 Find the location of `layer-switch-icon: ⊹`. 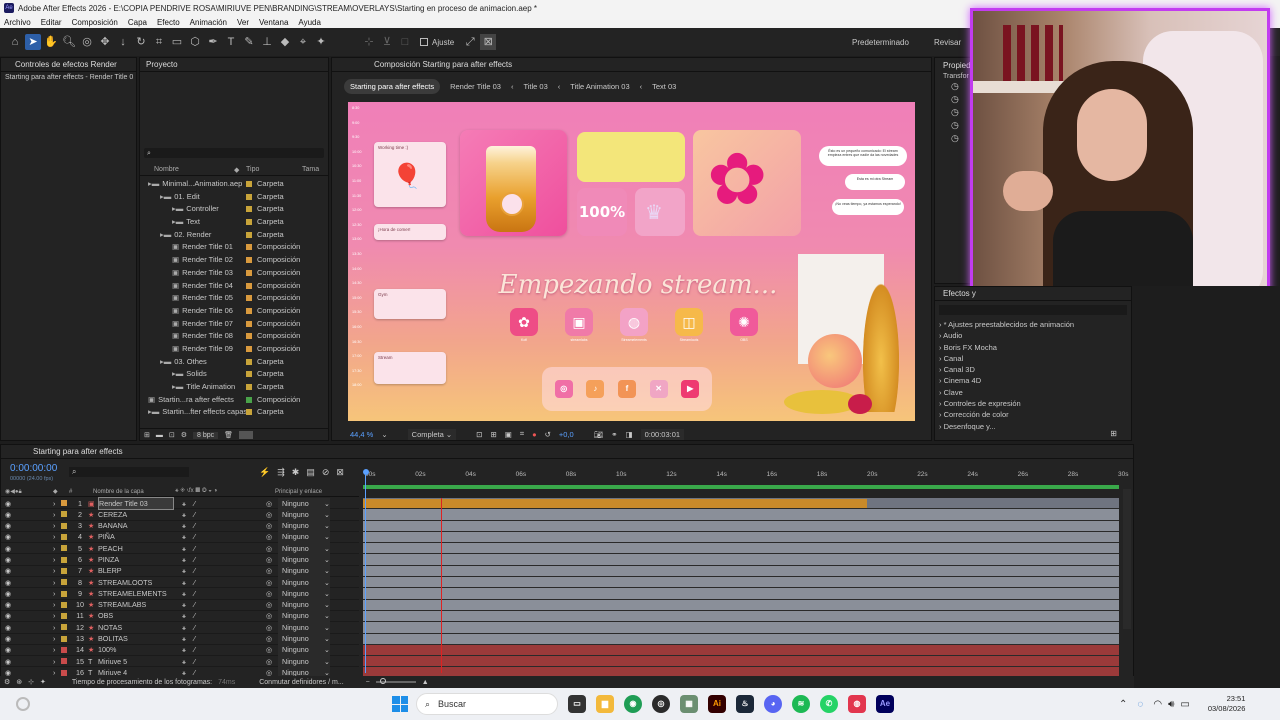

layer-switch-icon: ⊹ is located at coordinates (31, 682).